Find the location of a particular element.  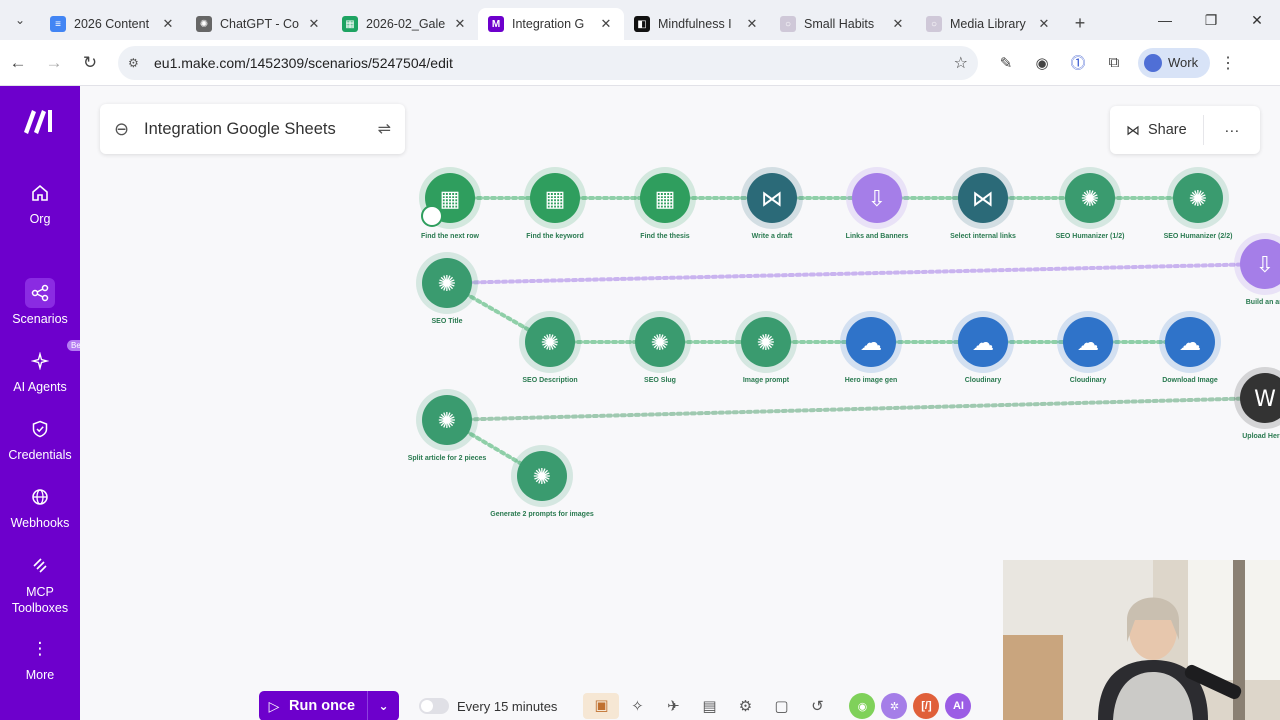

password-manager-icon: ⓵ is located at coordinates (1078, 62).